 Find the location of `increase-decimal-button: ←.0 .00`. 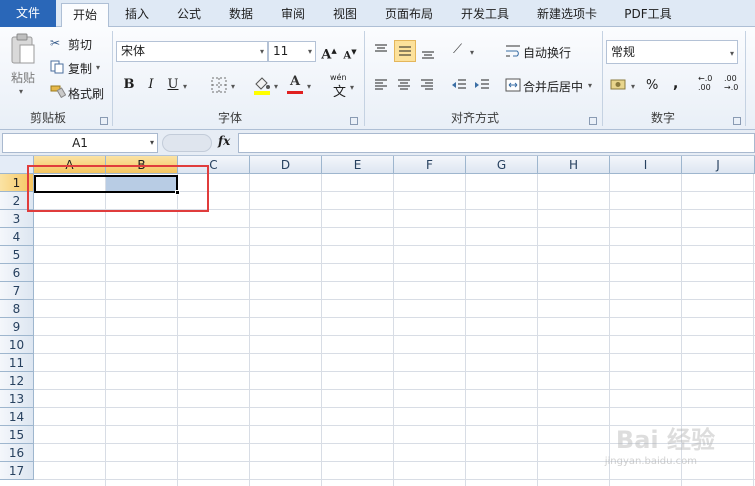

increase-decimal-button: ←.0 .00 is located at coordinates (705, 83).